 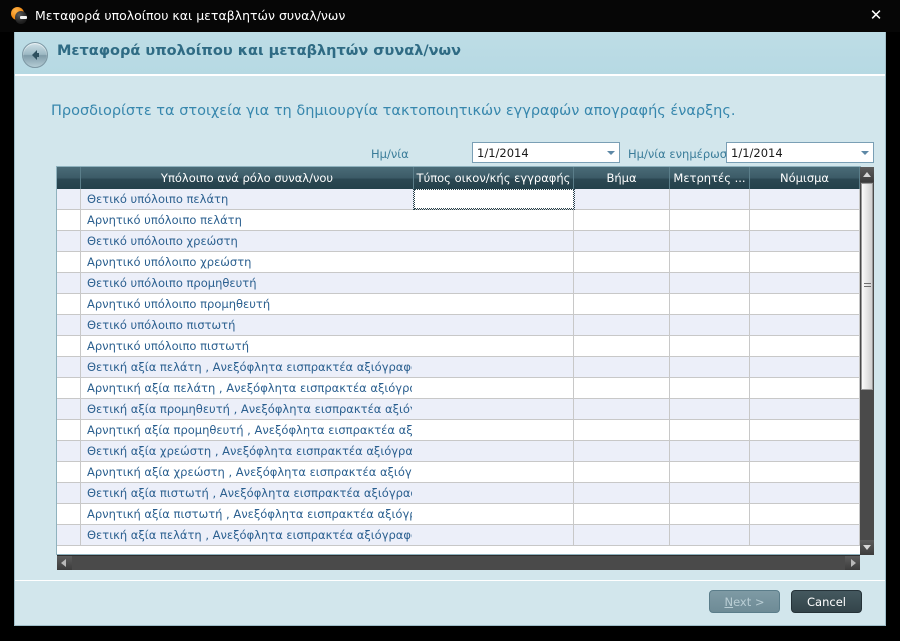 What do you see at coordinates (800, 152) in the screenshot?
I see `update-date-combobox: 1/1/2014` at bounding box center [800, 152].